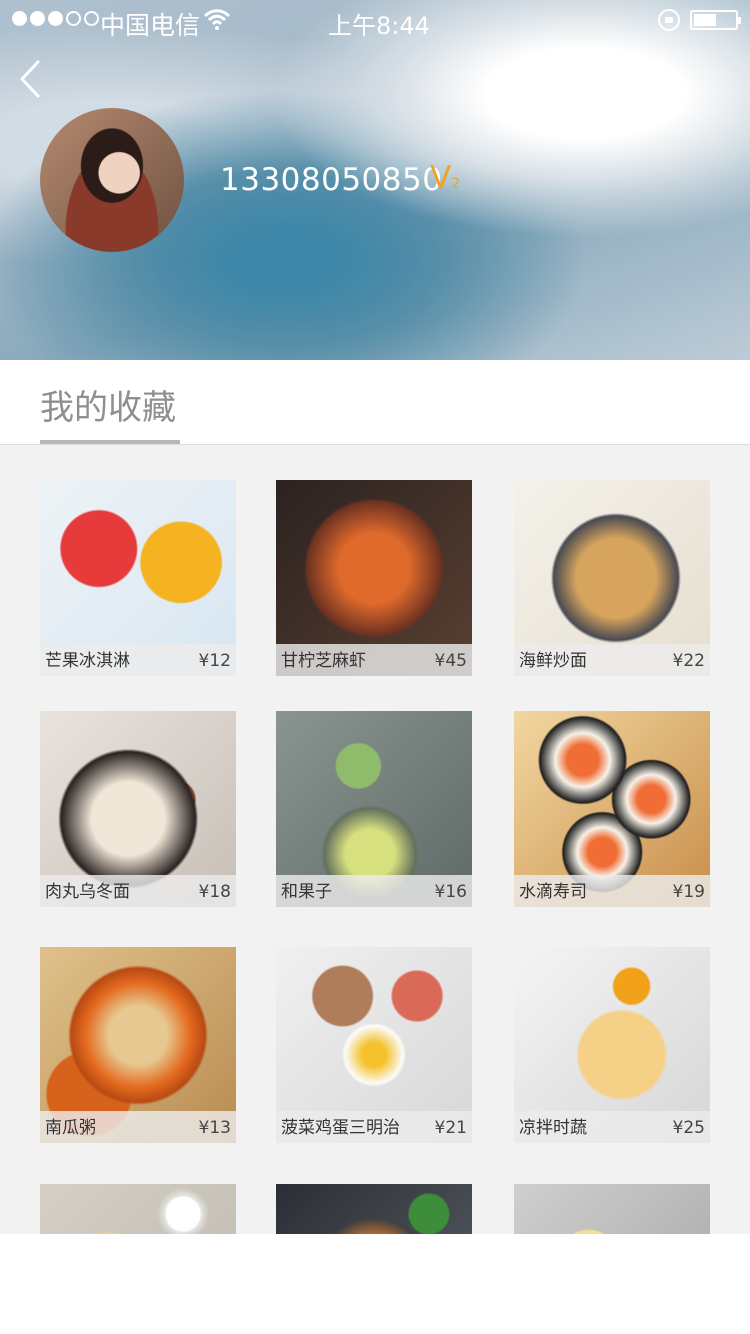 The image size is (750, 1334). Describe the element at coordinates (87, 661) in the screenshot. I see `item-name: 芒果冰淇淋` at that location.